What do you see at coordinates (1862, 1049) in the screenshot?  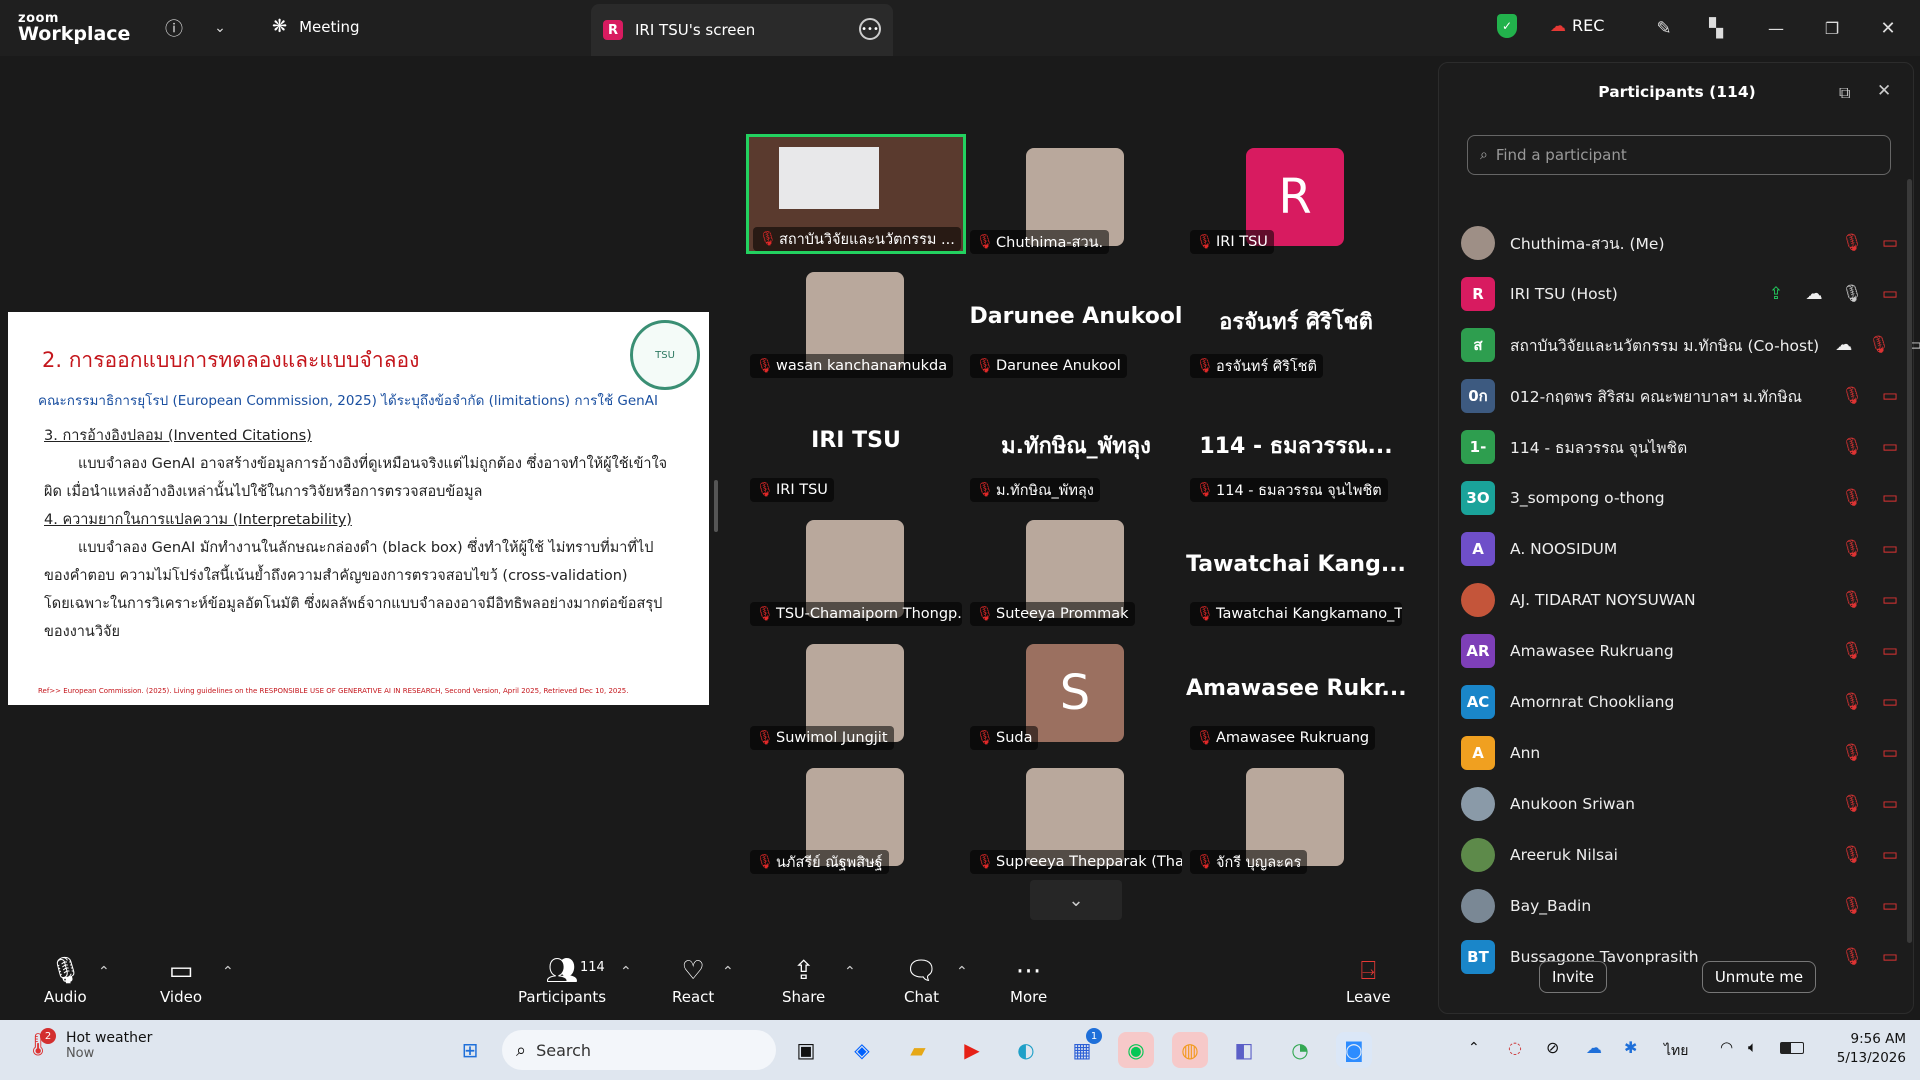 I see `clock: 9:56 AM 5/13/2026` at bounding box center [1862, 1049].